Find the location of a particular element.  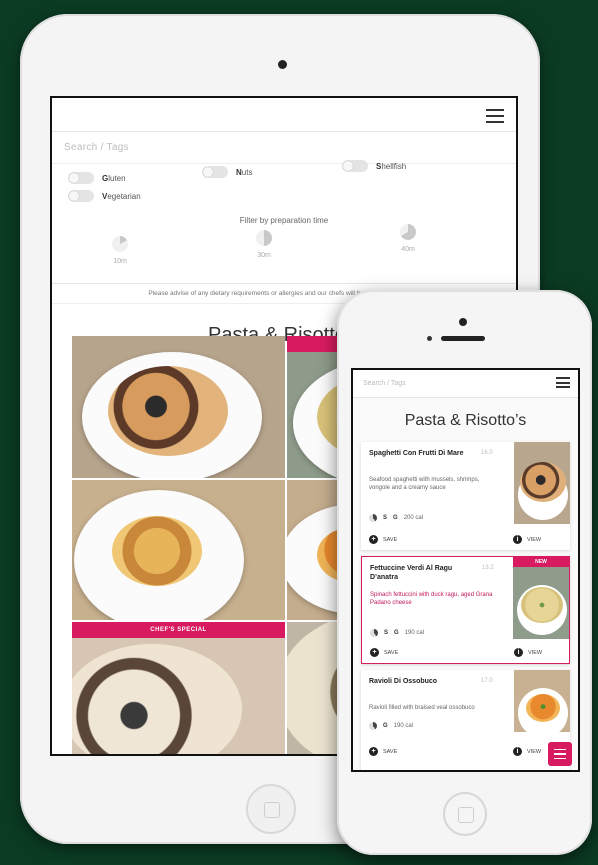

dish-tile-risotto-seafood: CHEF'S SPECIAL is located at coordinates (178, 688).